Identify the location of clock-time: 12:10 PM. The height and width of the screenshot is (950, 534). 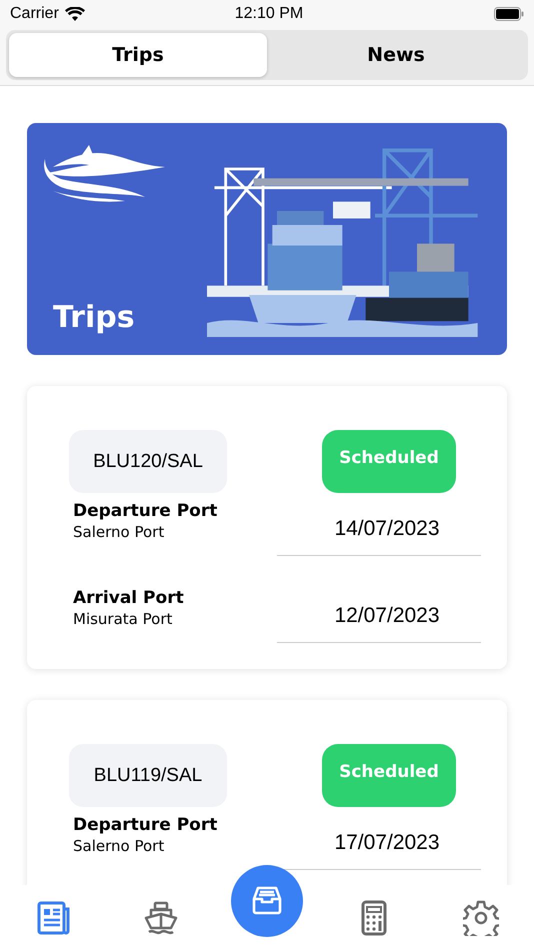
(269, 14).